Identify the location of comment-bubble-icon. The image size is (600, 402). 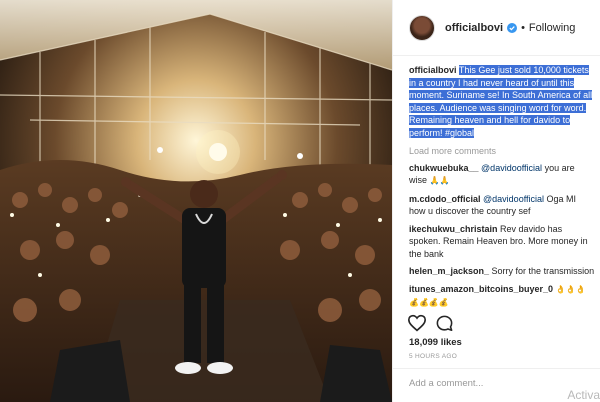
(444, 323).